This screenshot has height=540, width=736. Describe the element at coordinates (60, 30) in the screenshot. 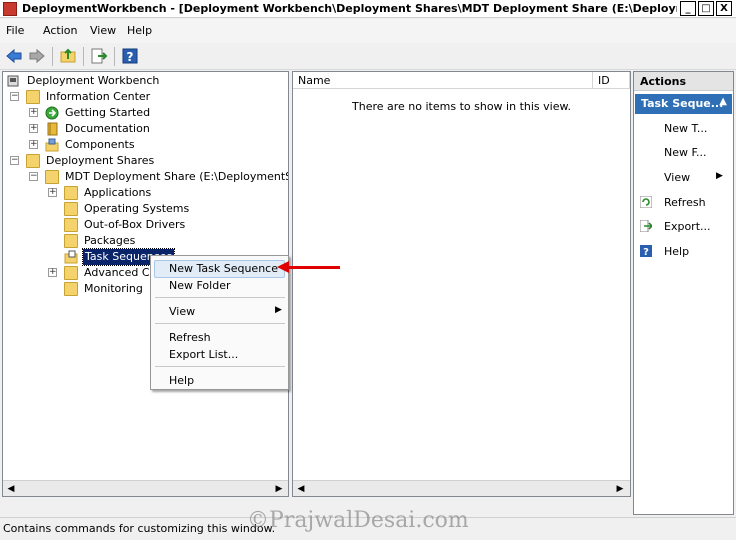

I see `menu-action: Action` at that location.